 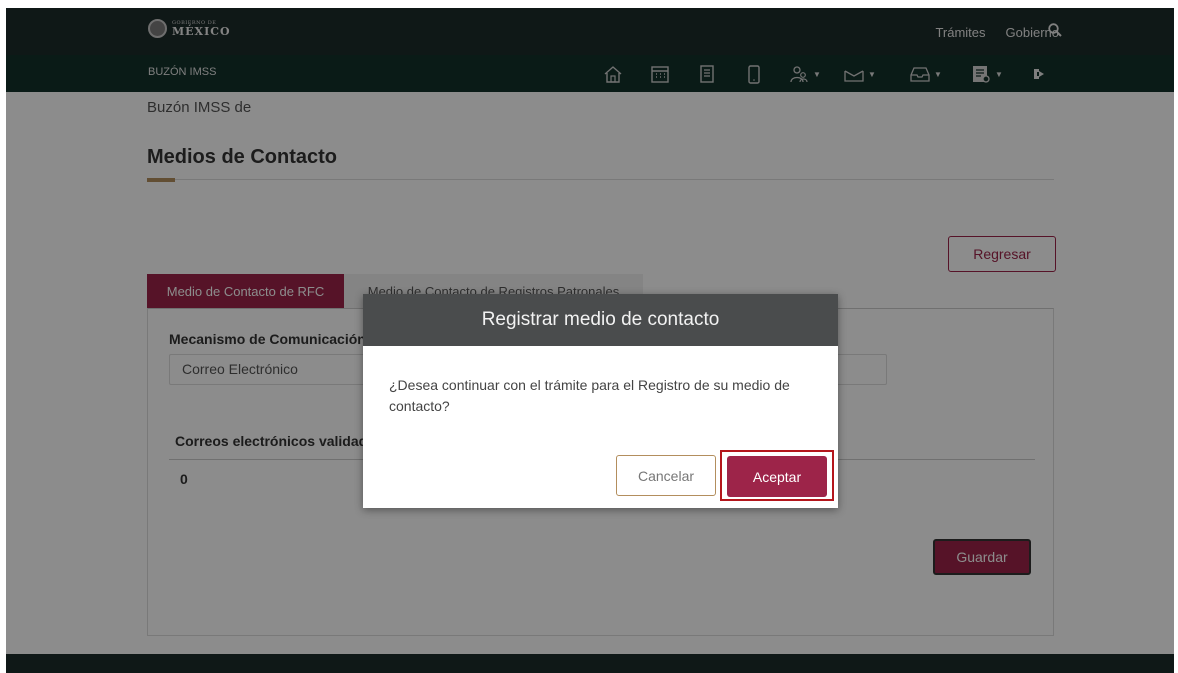 I want to click on accept-button: Aceptar, so click(x=777, y=476).